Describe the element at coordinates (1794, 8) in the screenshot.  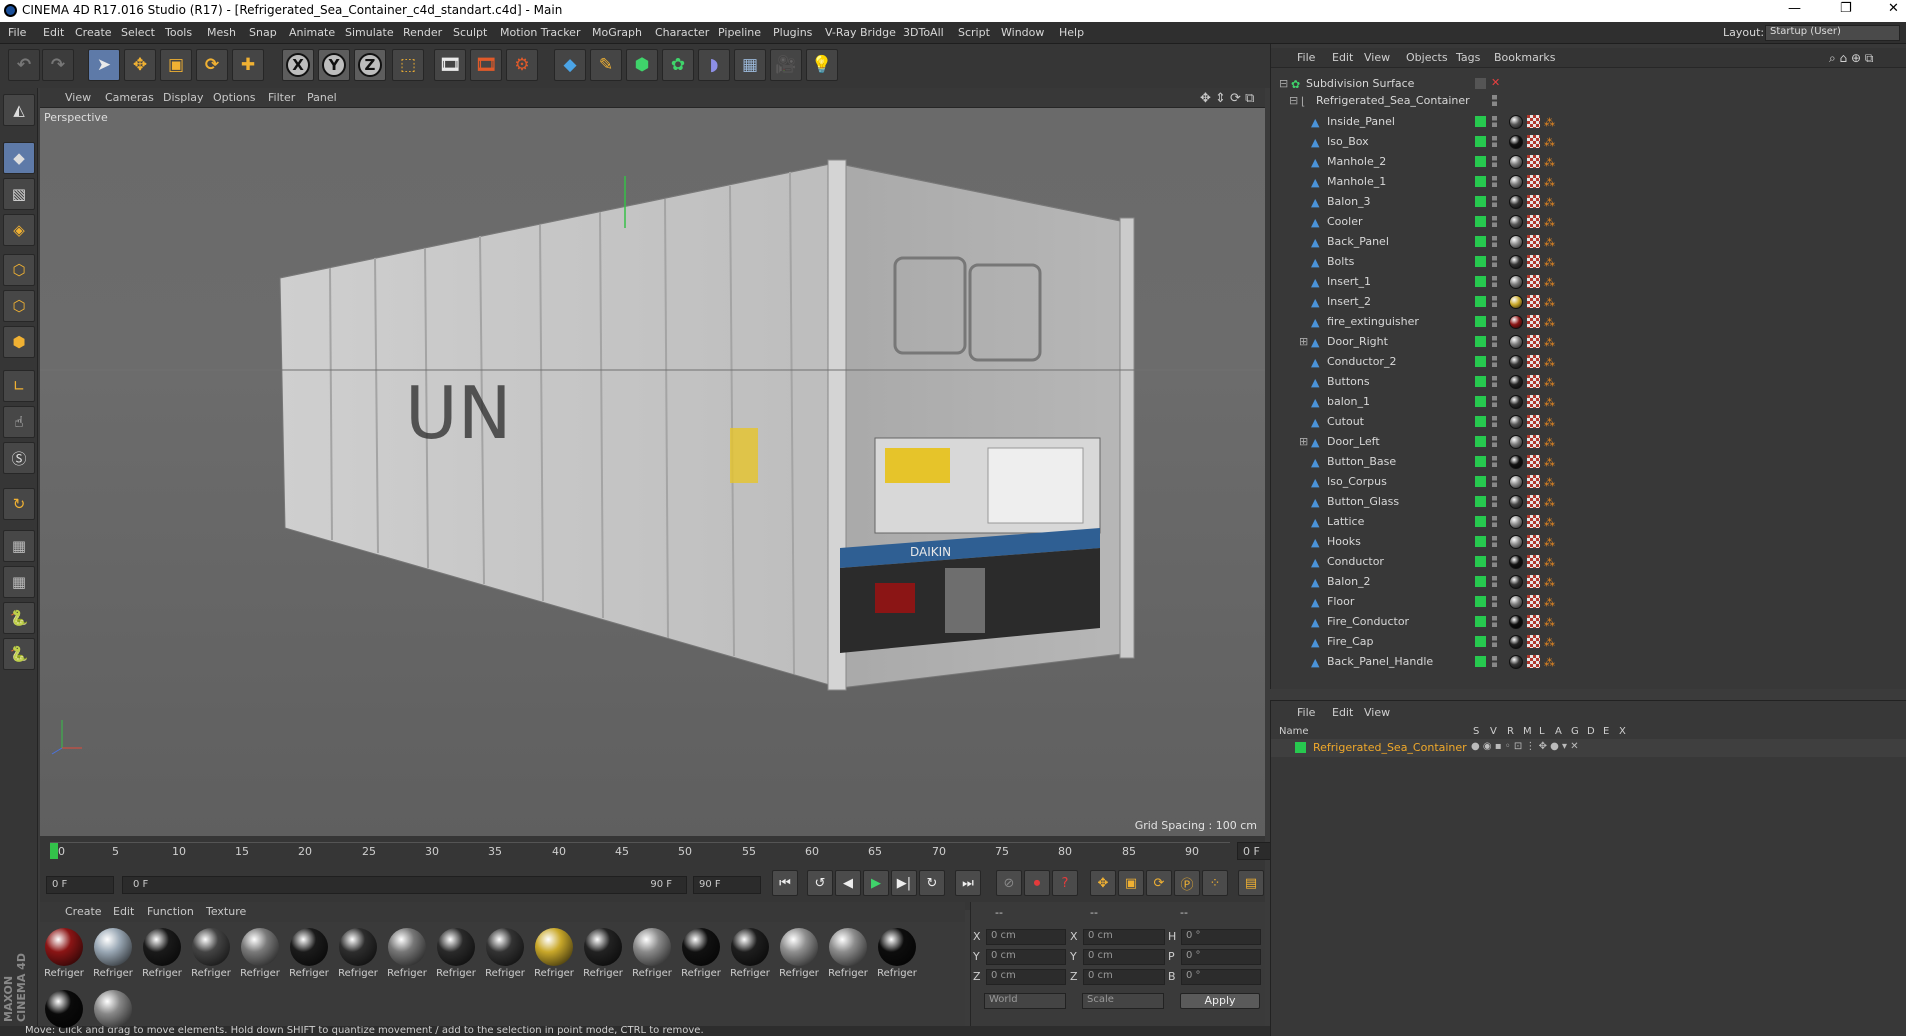
I see `minimize-button: —` at that location.